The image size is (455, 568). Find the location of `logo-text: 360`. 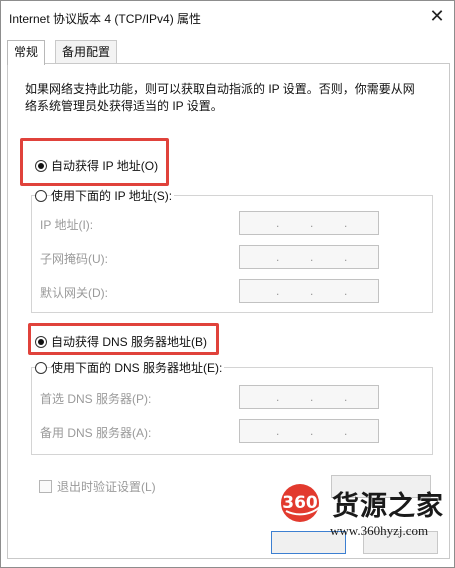

logo-text: 360 is located at coordinates (300, 503).